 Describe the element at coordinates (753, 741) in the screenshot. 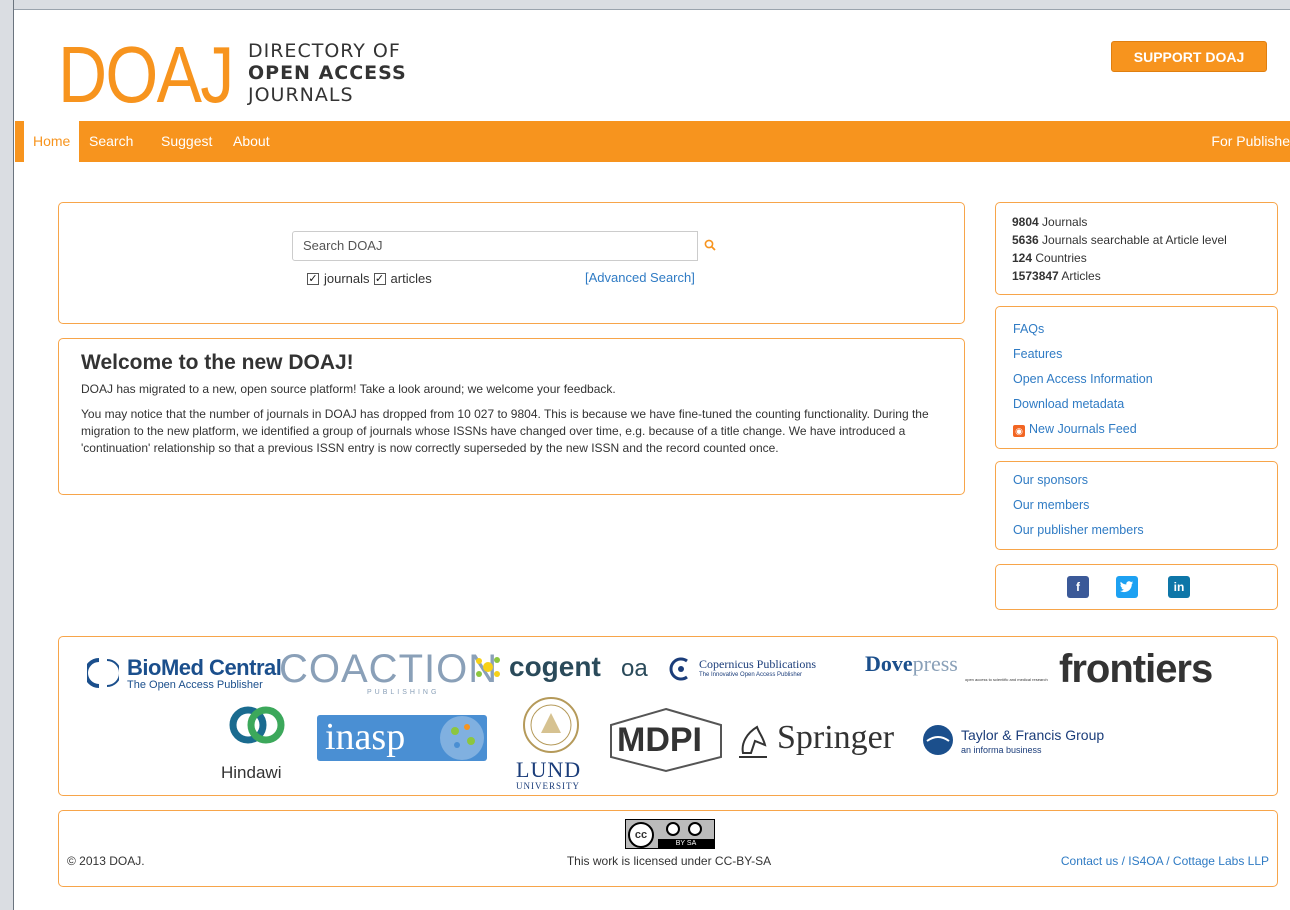

I see `springer-horse-icon` at that location.